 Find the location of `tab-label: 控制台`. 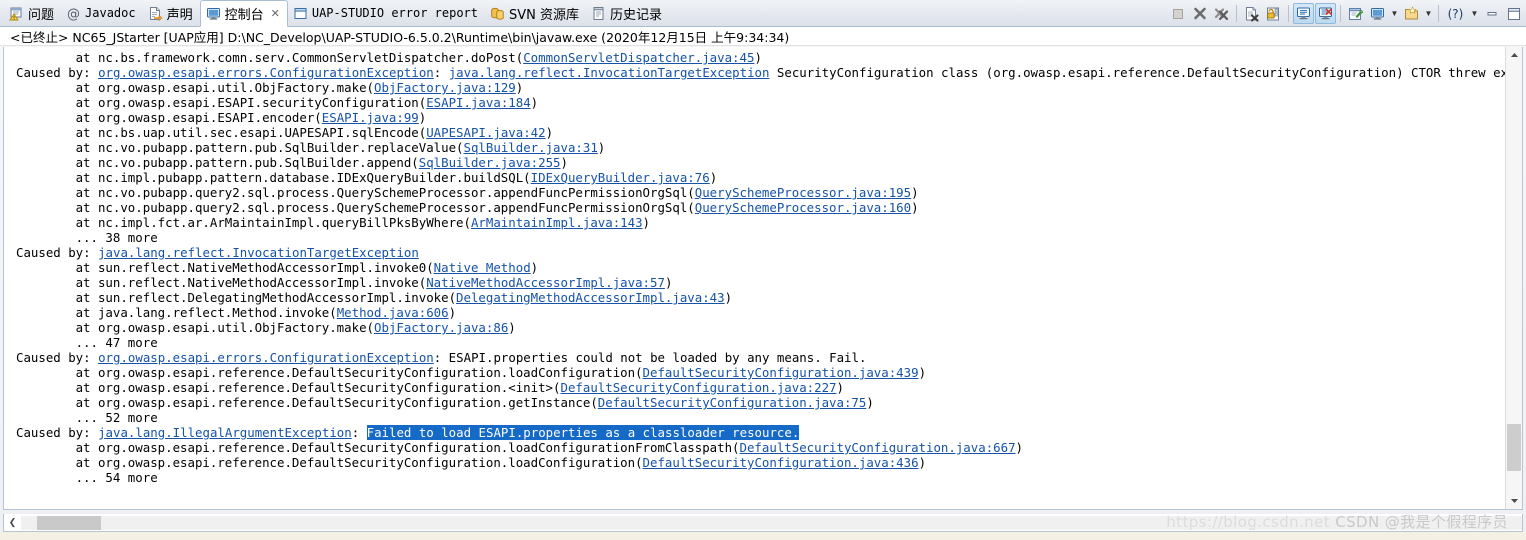

tab-label: 控制台 is located at coordinates (244, 15).